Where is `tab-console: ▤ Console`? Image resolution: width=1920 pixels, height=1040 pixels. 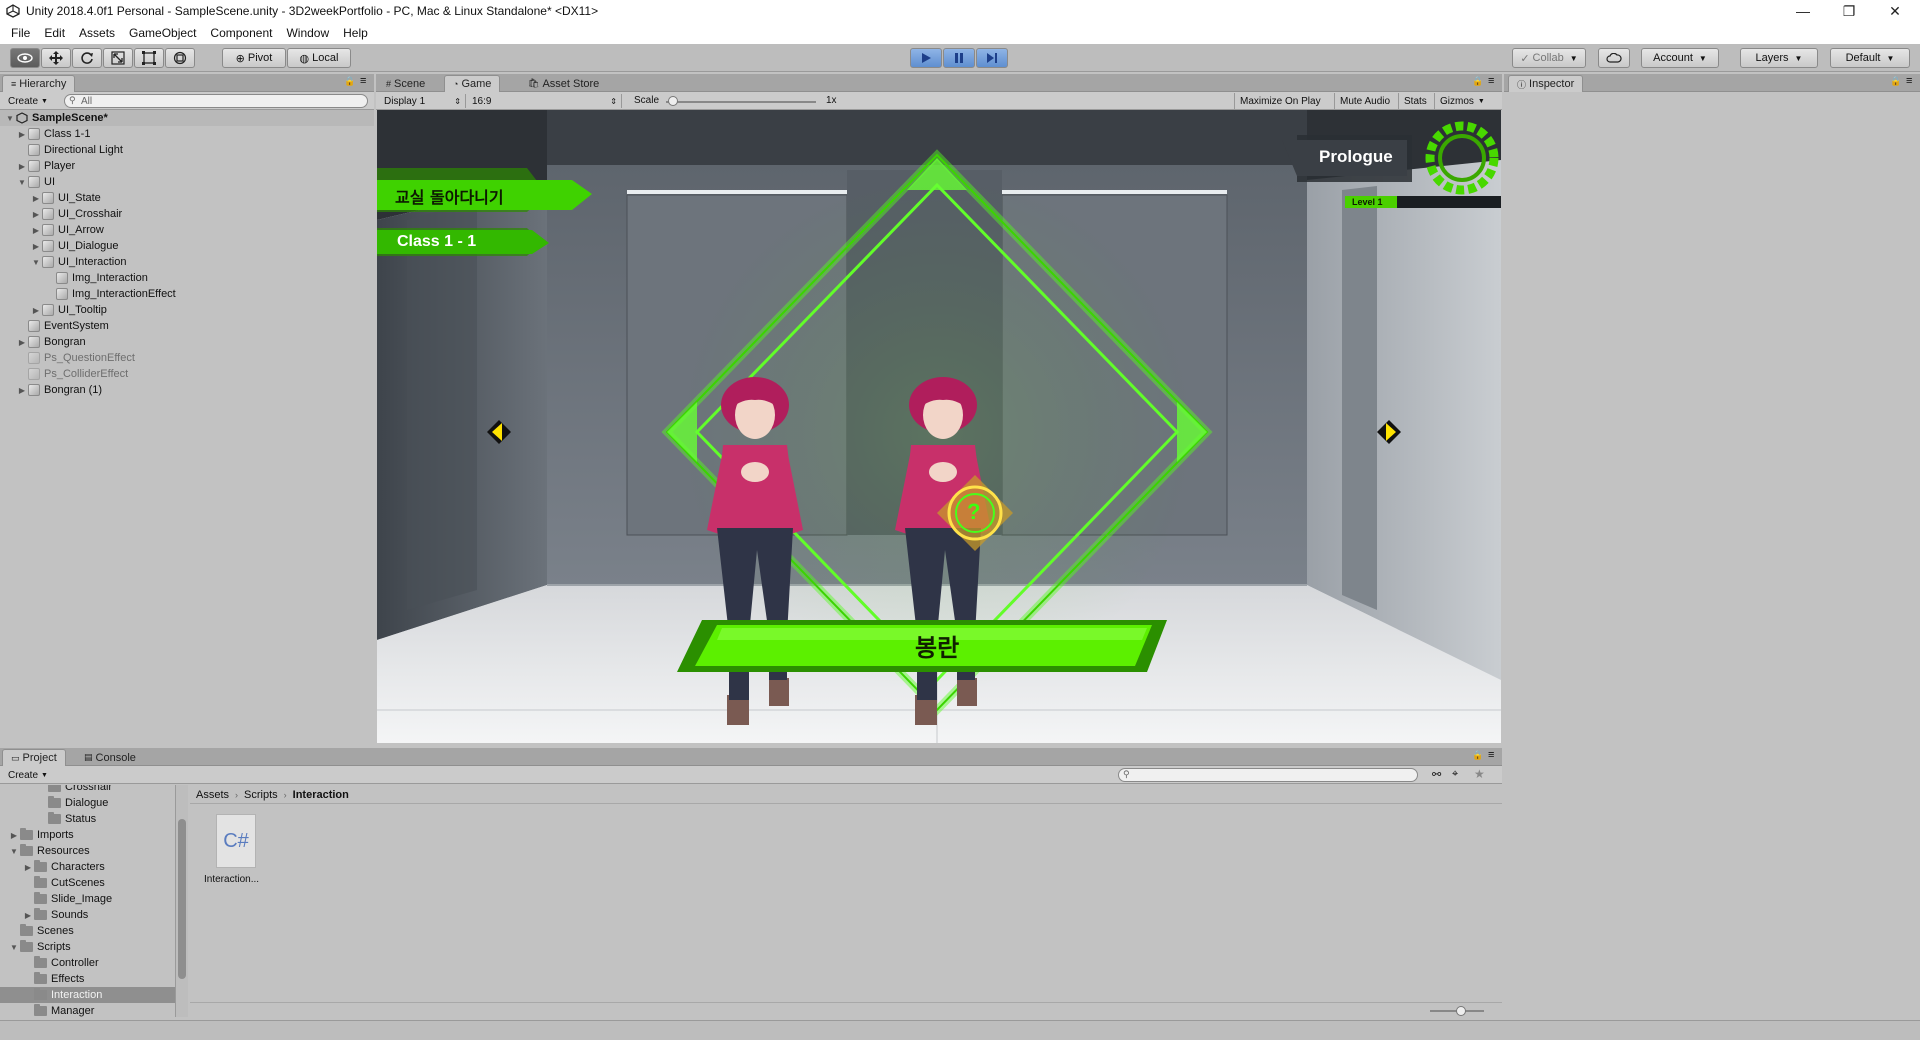 tab-console: ▤ Console is located at coordinates (110, 757).